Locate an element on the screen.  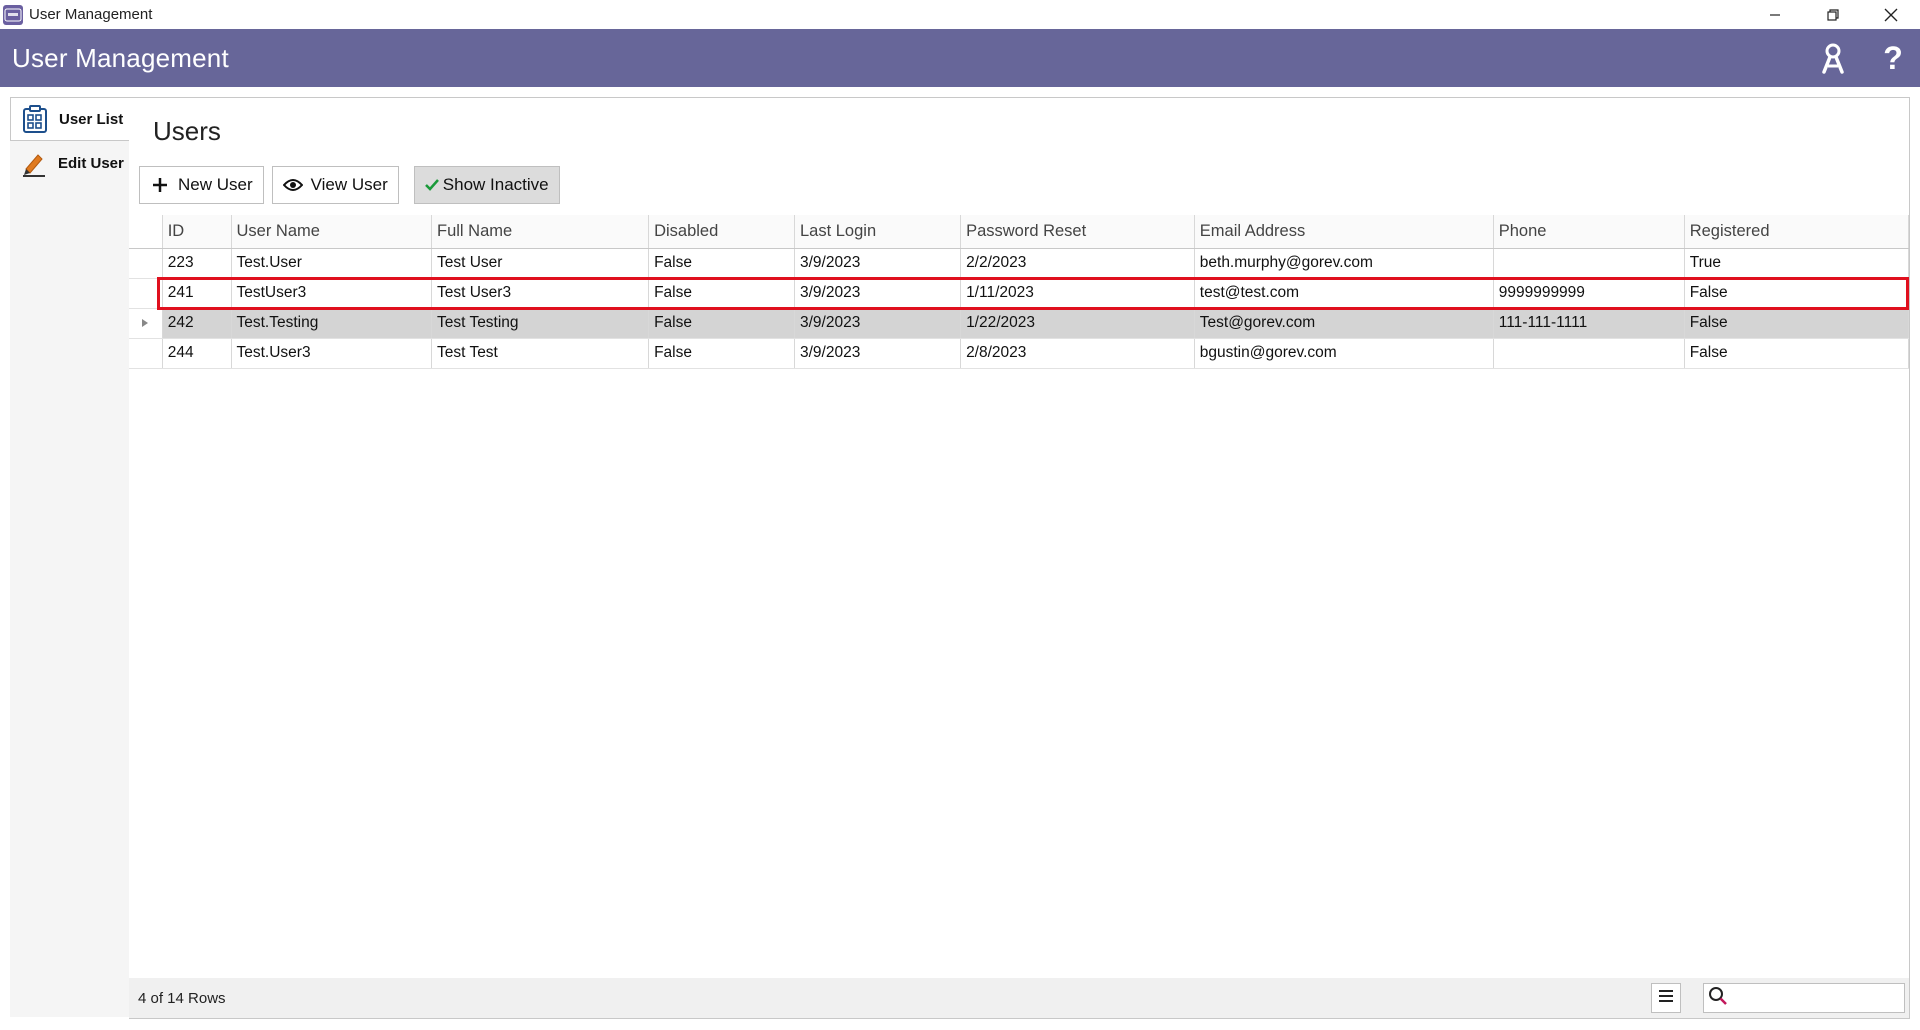
cell-user-name: Test.Testing is located at coordinates (331, 323).